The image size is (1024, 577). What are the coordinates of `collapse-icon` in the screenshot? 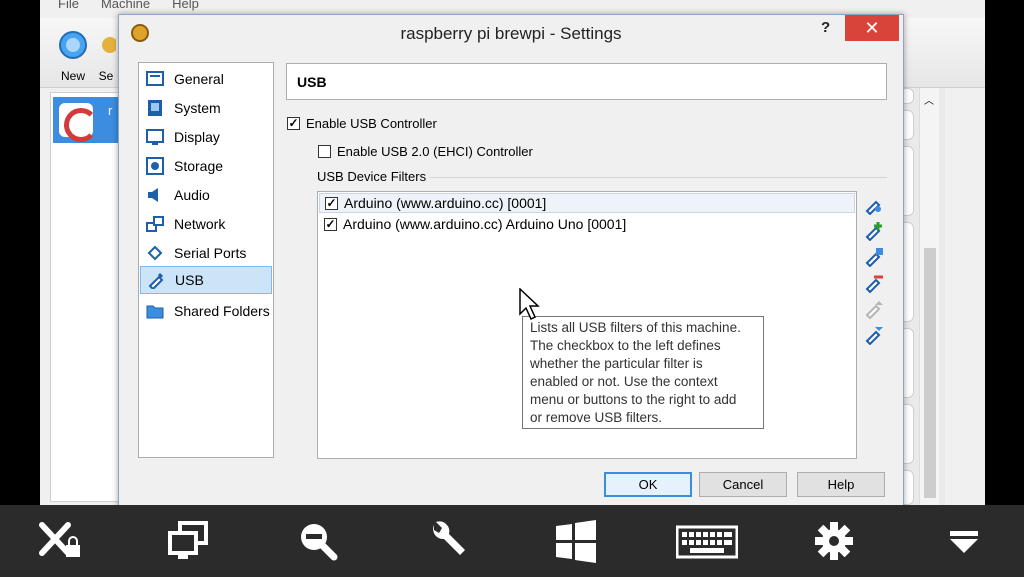 It's located at (964, 541).